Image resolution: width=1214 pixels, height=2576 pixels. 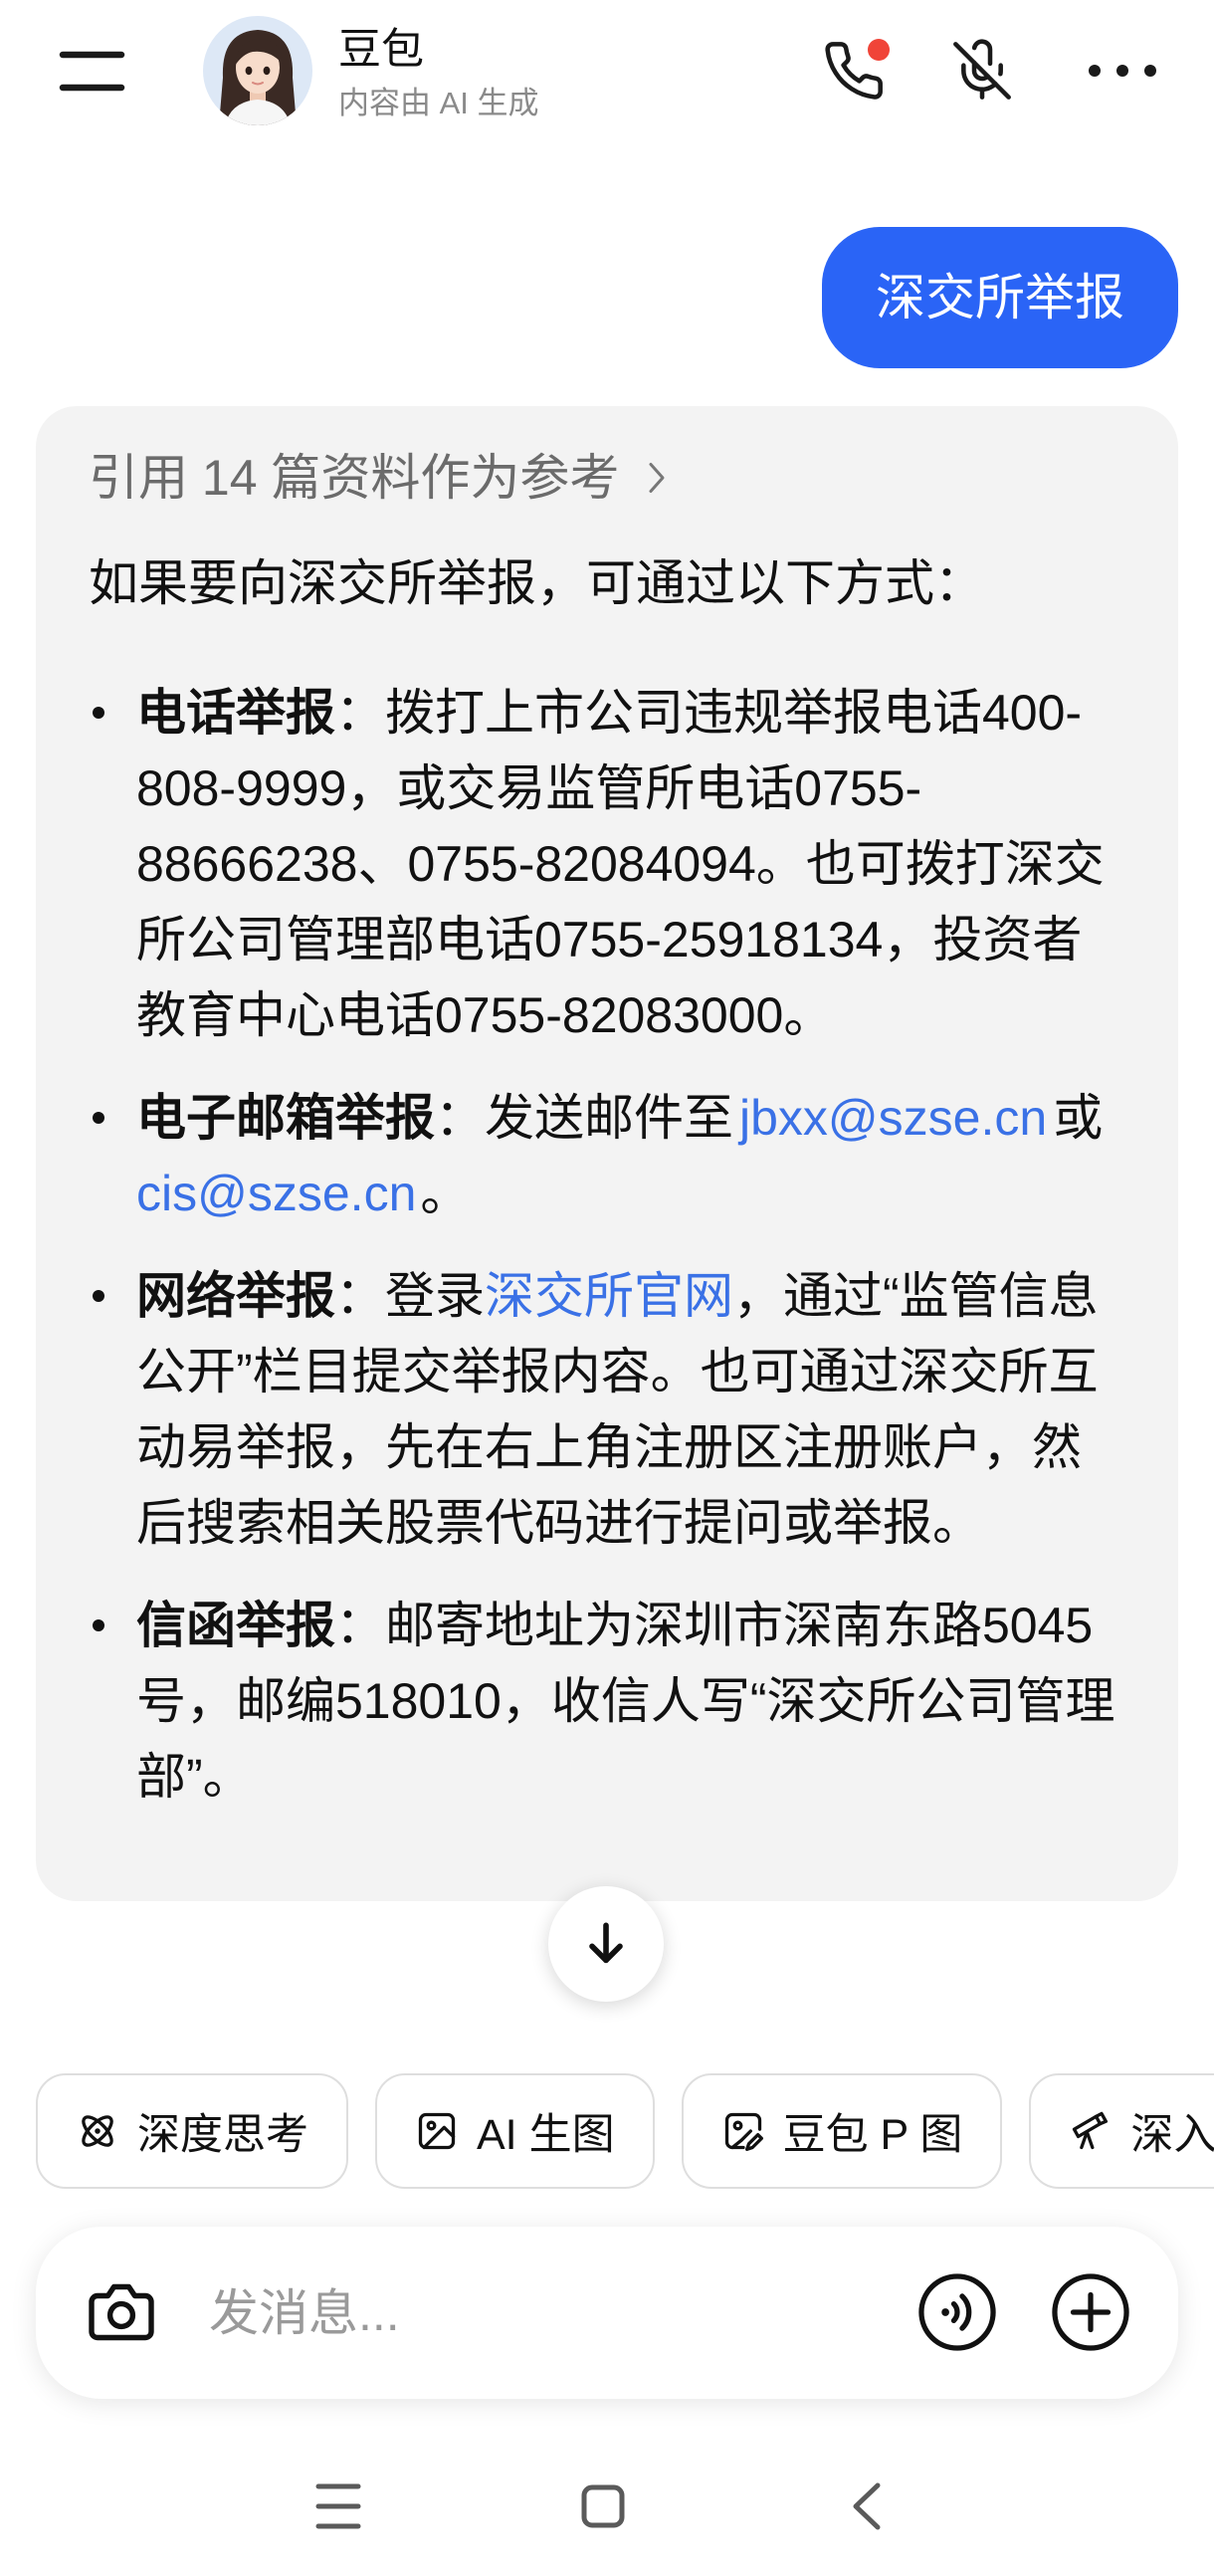 I want to click on quick-action-deep-think: 深度思考, so click(x=192, y=2131).